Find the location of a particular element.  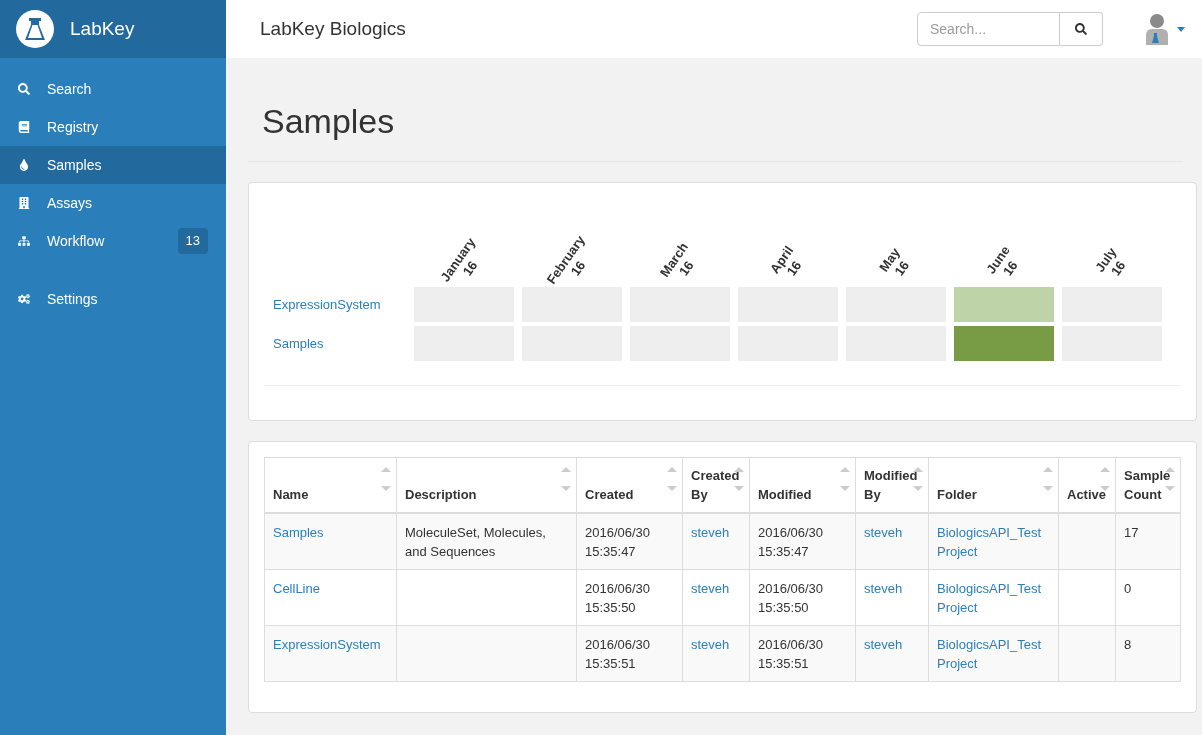

search-button is located at coordinates (1081, 29).